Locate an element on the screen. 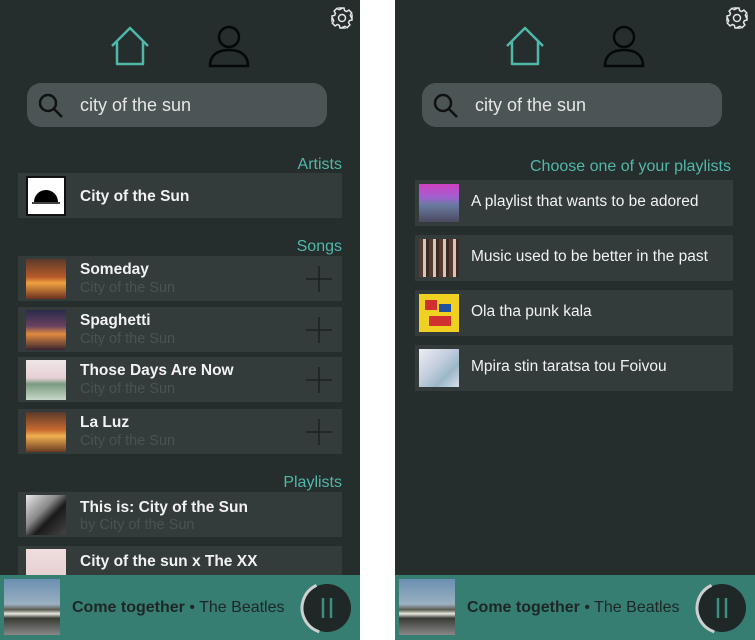 The image size is (755, 640). song-title: Spaghetti is located at coordinates (115, 320).